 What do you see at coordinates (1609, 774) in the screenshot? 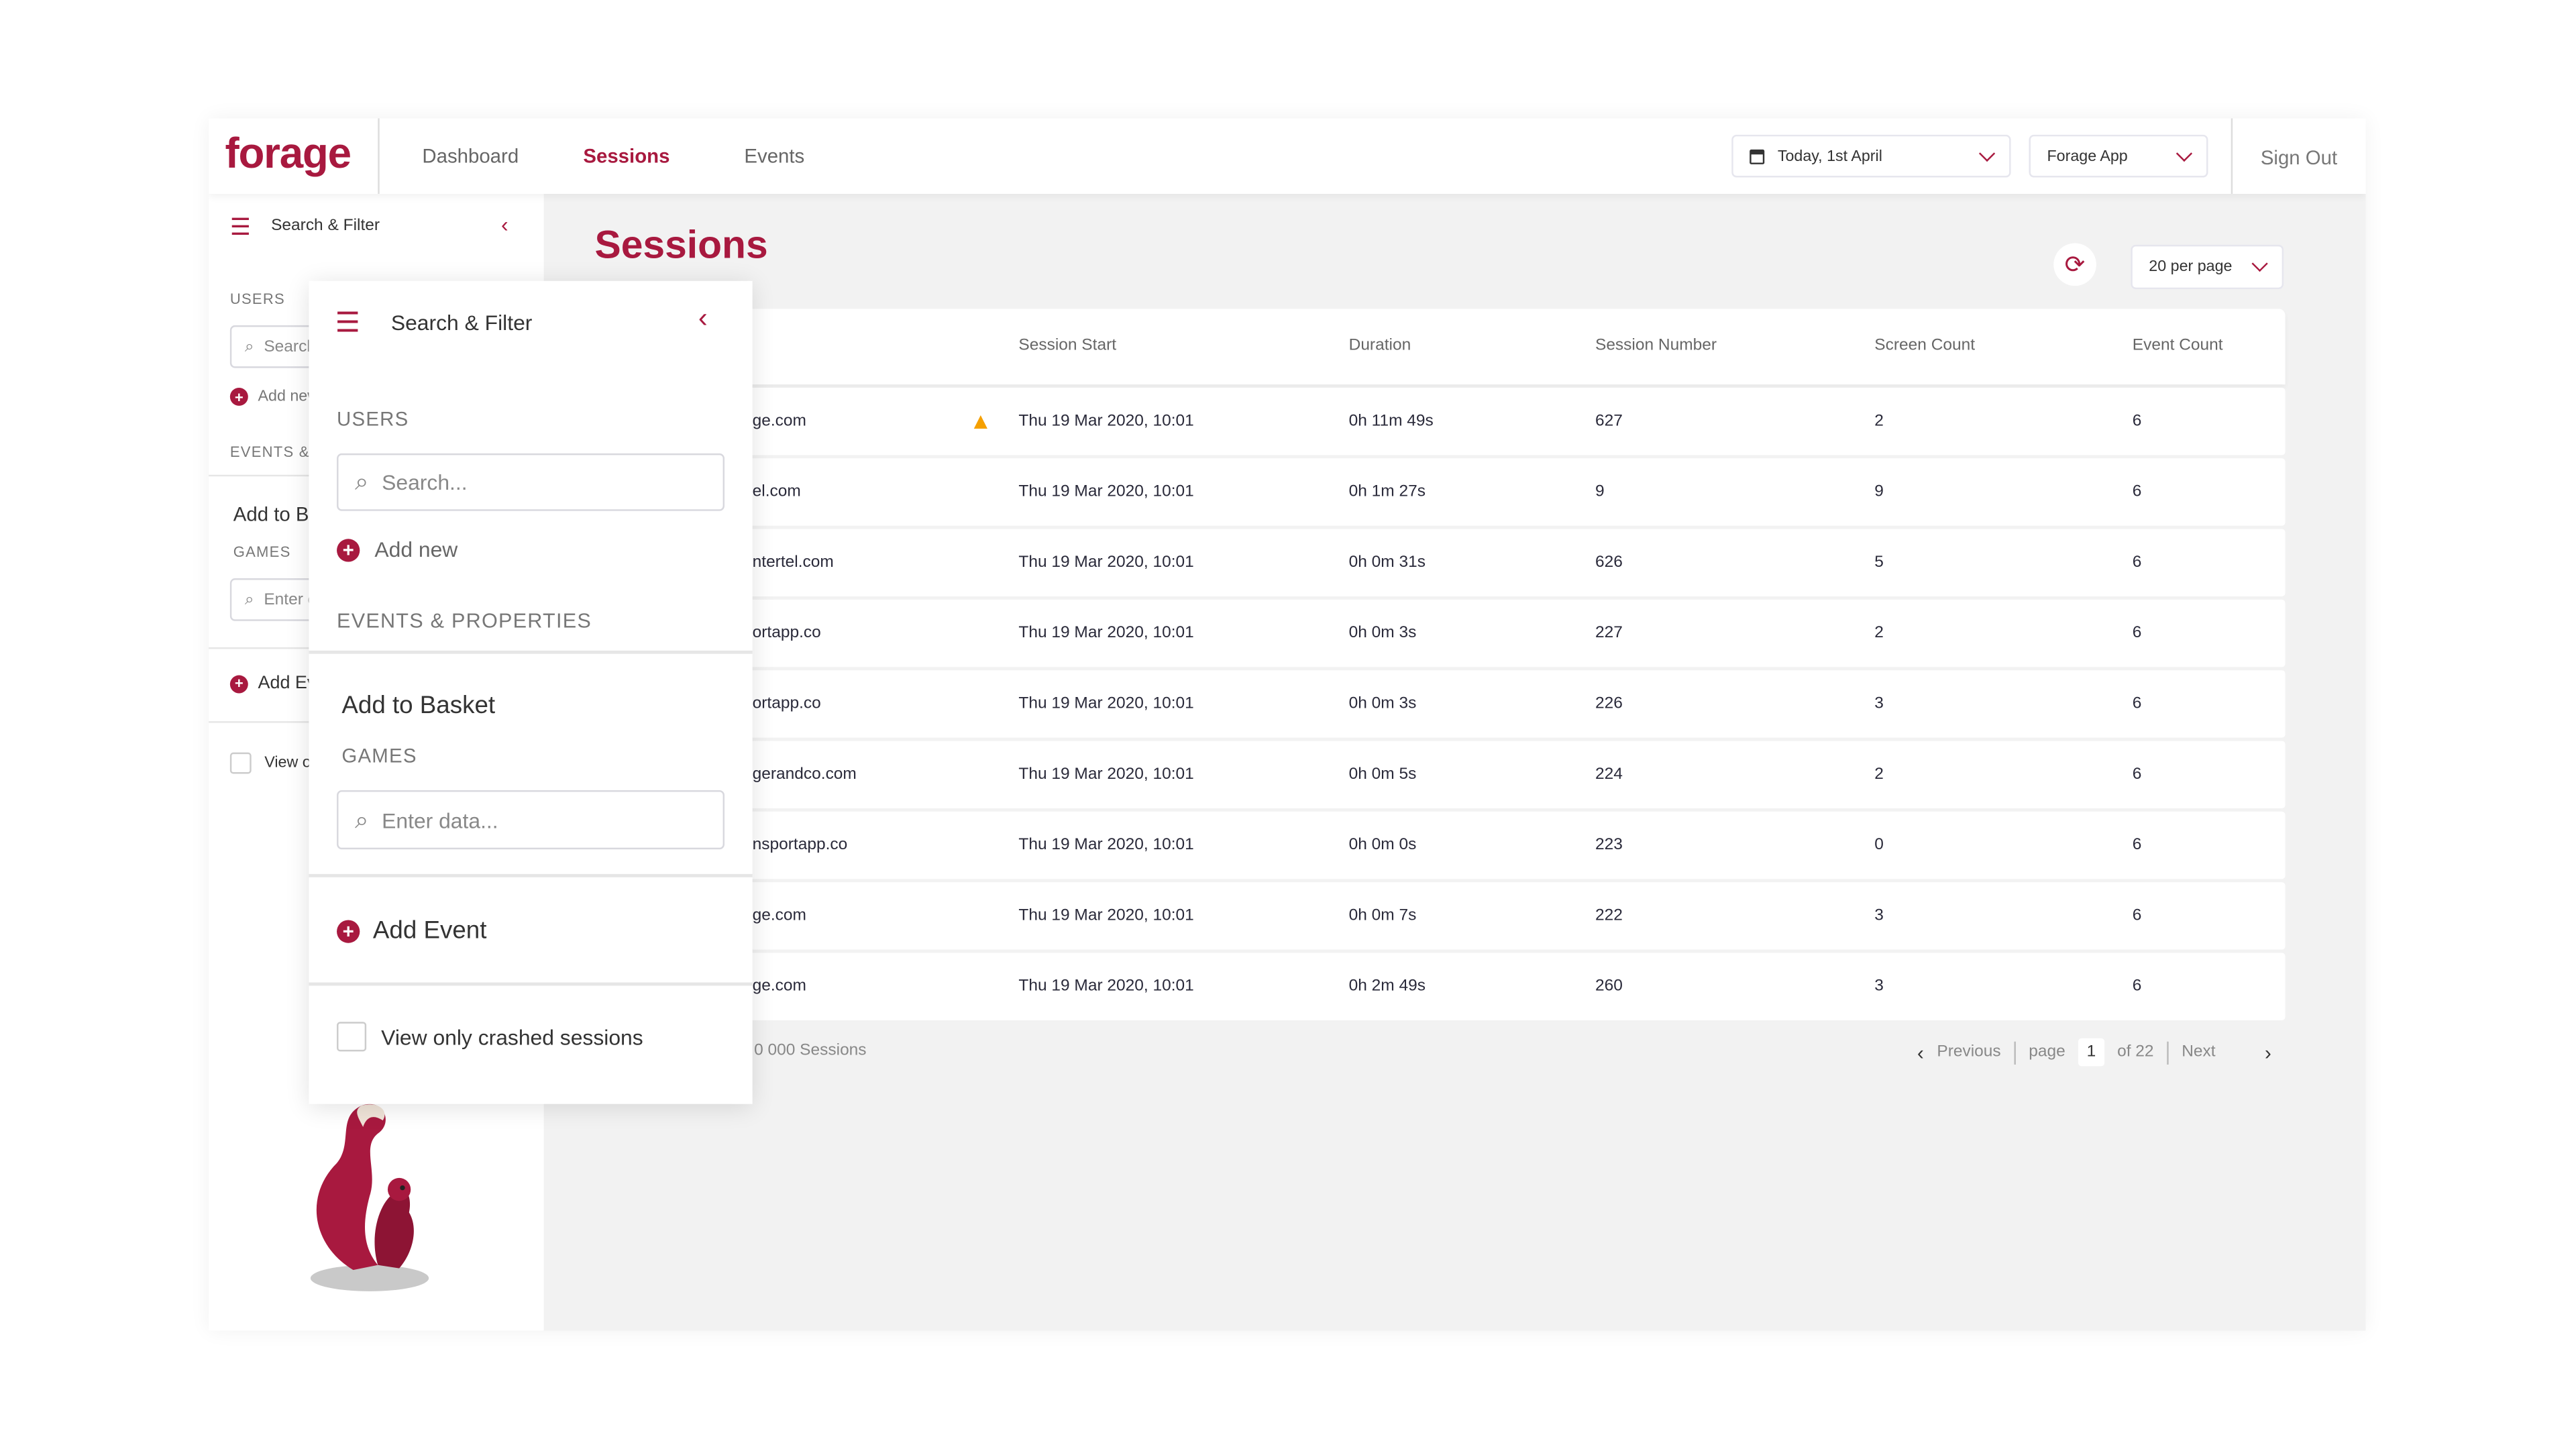
I see `number-cell: 224` at bounding box center [1609, 774].